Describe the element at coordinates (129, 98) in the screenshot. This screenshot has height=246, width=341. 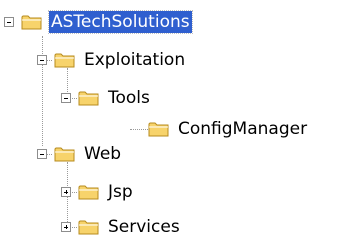
I see `tree-node-label: Tools` at that location.